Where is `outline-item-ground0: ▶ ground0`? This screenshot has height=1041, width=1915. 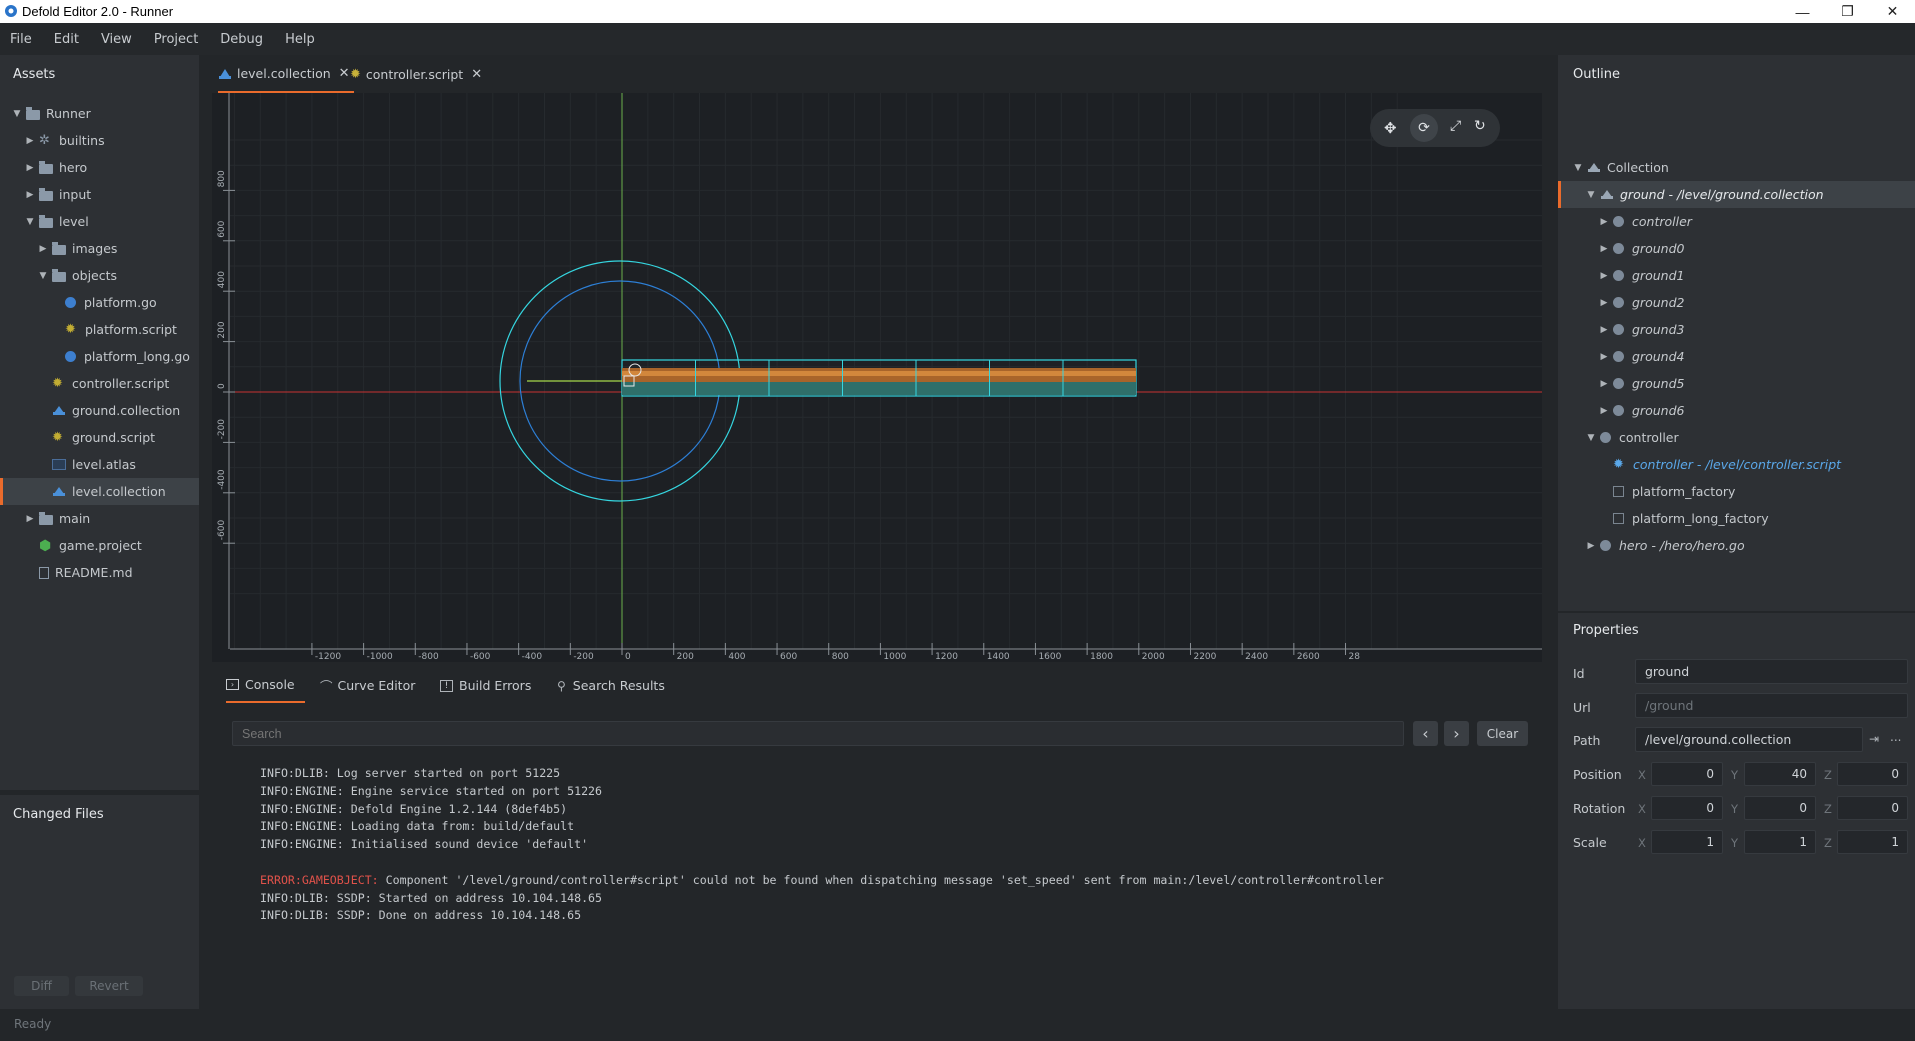
outline-item-ground0: ▶ ground0 is located at coordinates (1736, 248).